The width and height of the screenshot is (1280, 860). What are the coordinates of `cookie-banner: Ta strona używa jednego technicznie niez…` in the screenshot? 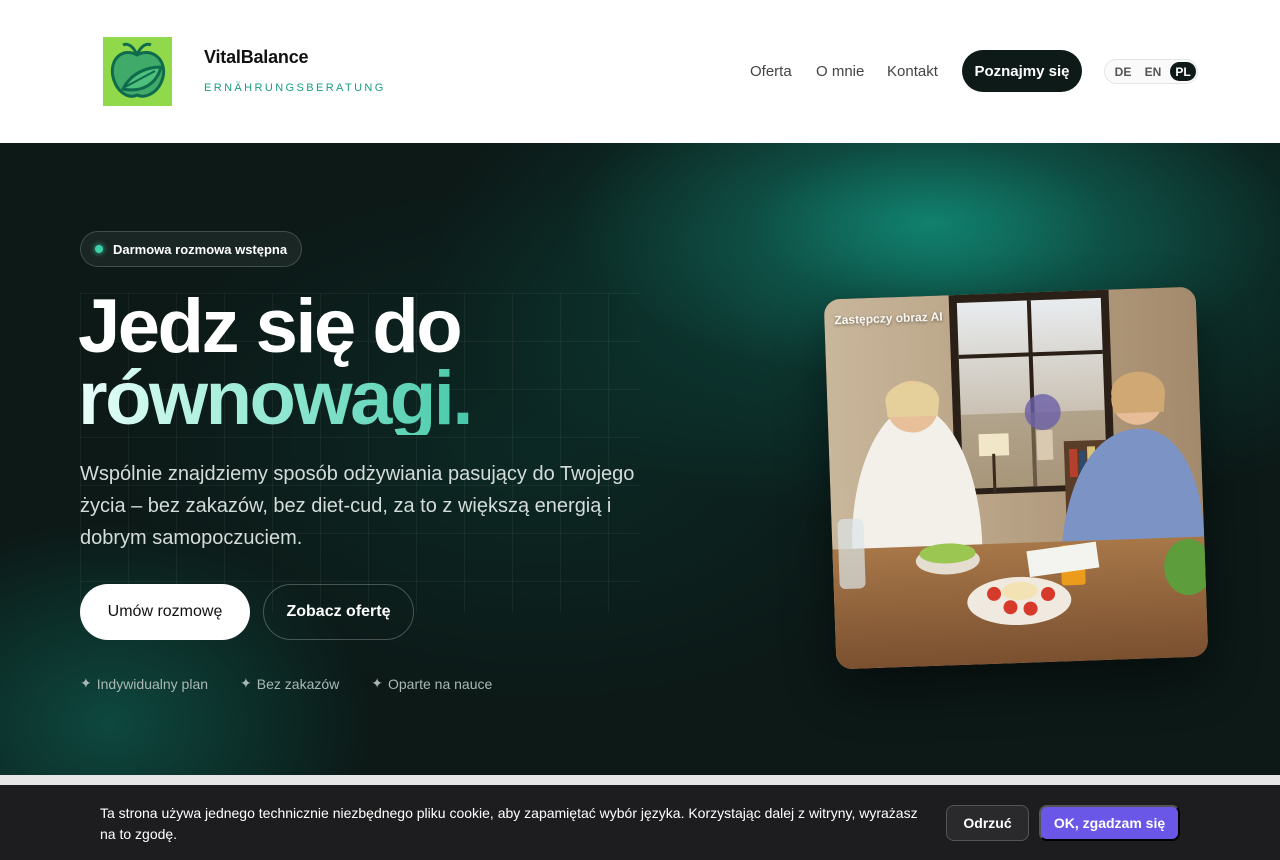 It's located at (640, 822).